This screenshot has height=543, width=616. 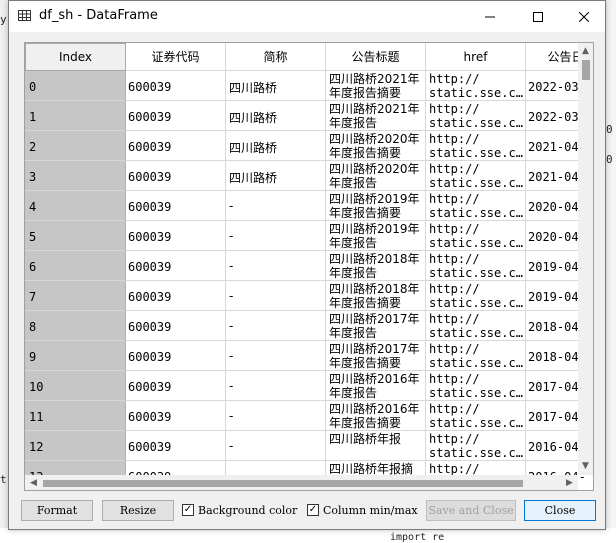 I want to click on close-icon, so click(x=584, y=16).